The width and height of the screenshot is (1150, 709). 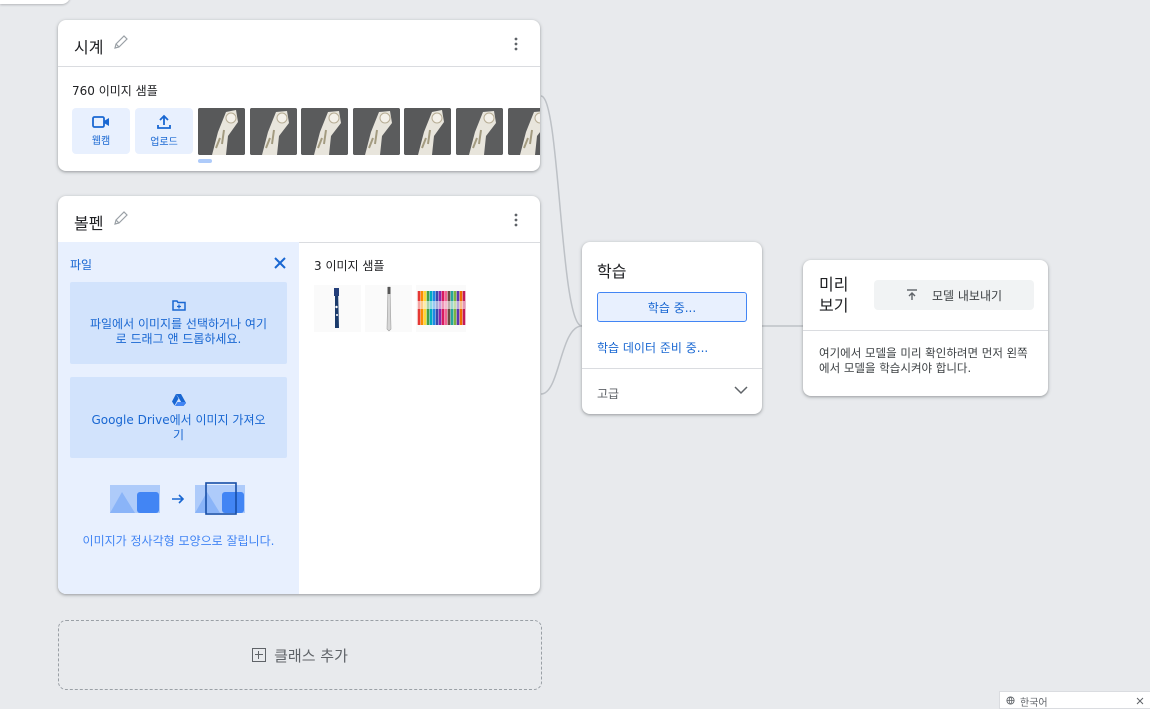 I want to click on class-name: 볼펜, so click(x=88, y=222).